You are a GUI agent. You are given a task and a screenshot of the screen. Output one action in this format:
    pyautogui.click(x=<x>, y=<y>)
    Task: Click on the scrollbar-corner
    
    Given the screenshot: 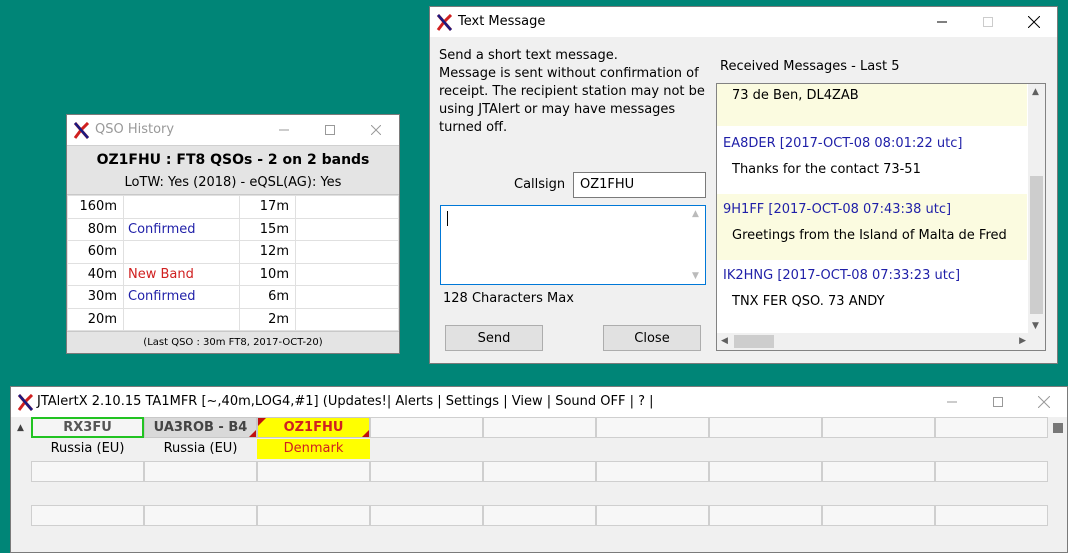 What is the action you would take?
    pyautogui.click(x=1036, y=341)
    